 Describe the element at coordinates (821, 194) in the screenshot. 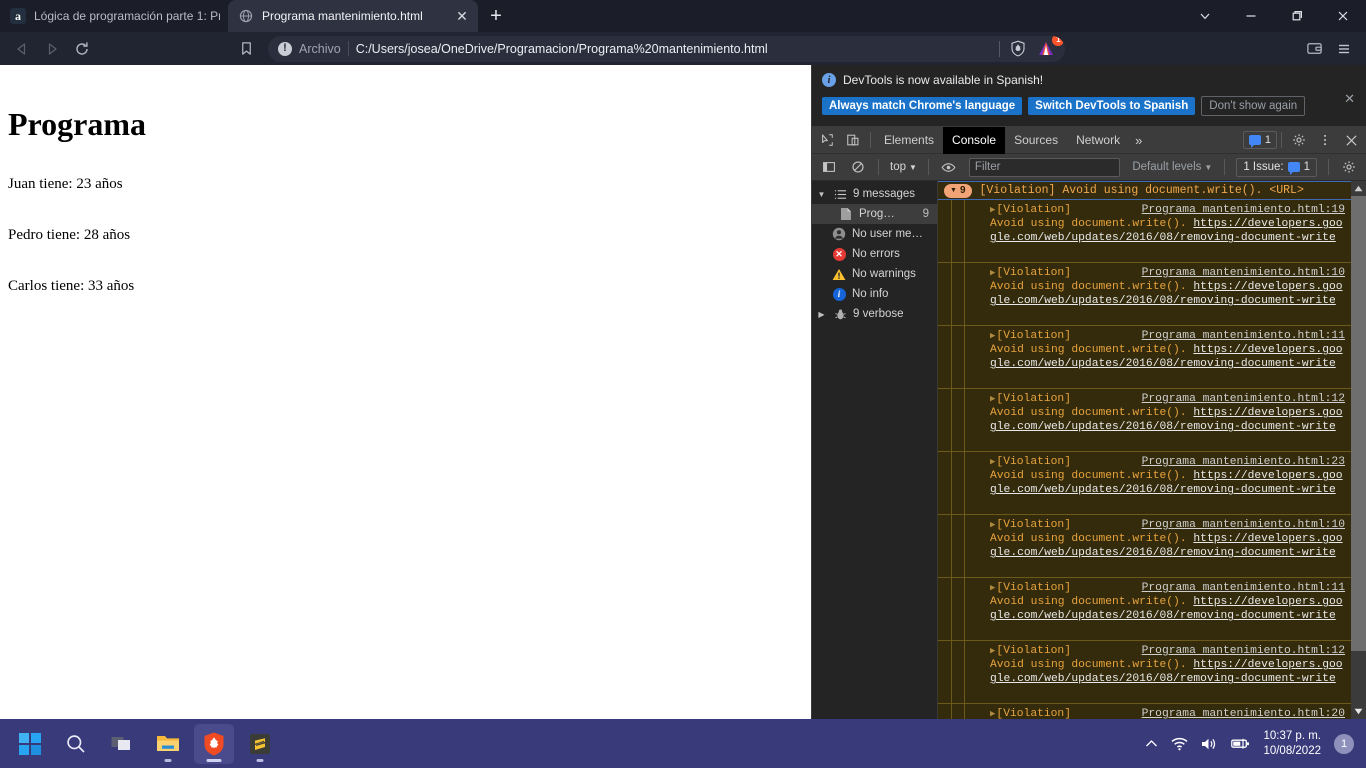

I see `chevron-down-icon: ▼` at that location.